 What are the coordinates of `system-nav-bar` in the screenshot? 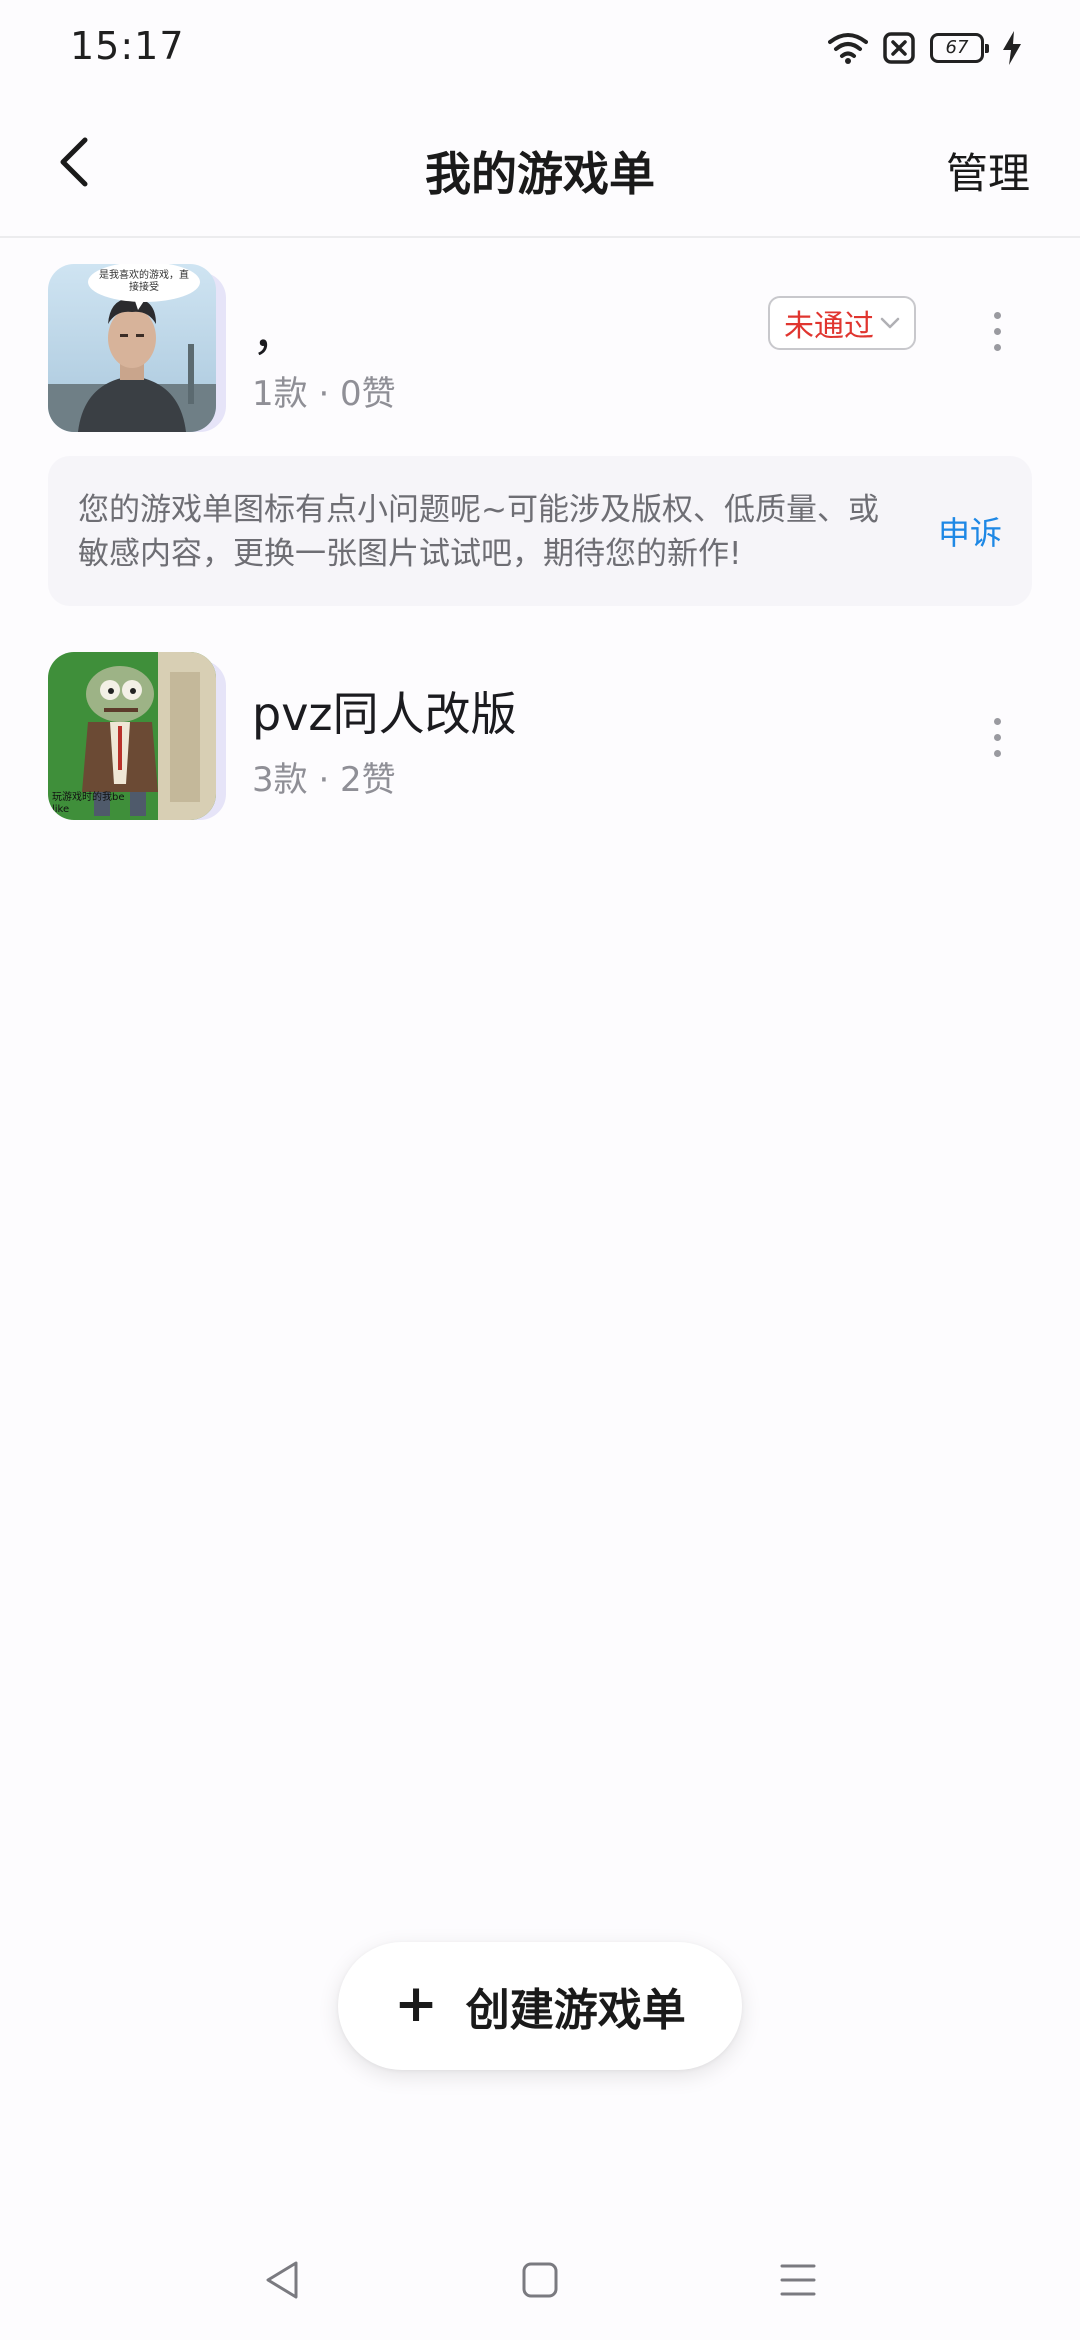 It's located at (540, 2278).